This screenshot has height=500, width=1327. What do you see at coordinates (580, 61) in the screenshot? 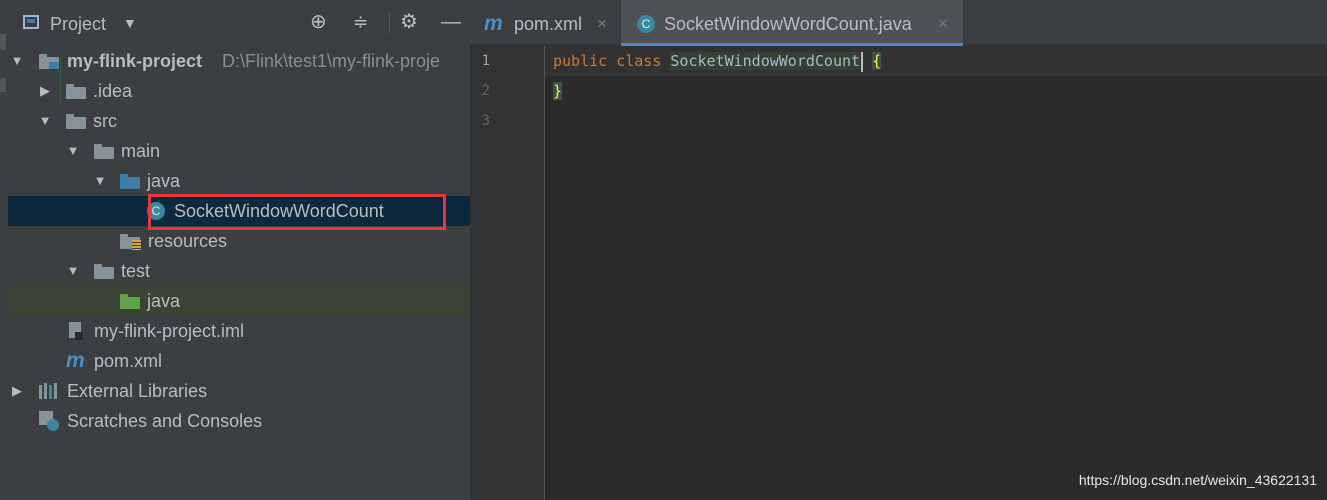
I see `keyword: public` at bounding box center [580, 61].